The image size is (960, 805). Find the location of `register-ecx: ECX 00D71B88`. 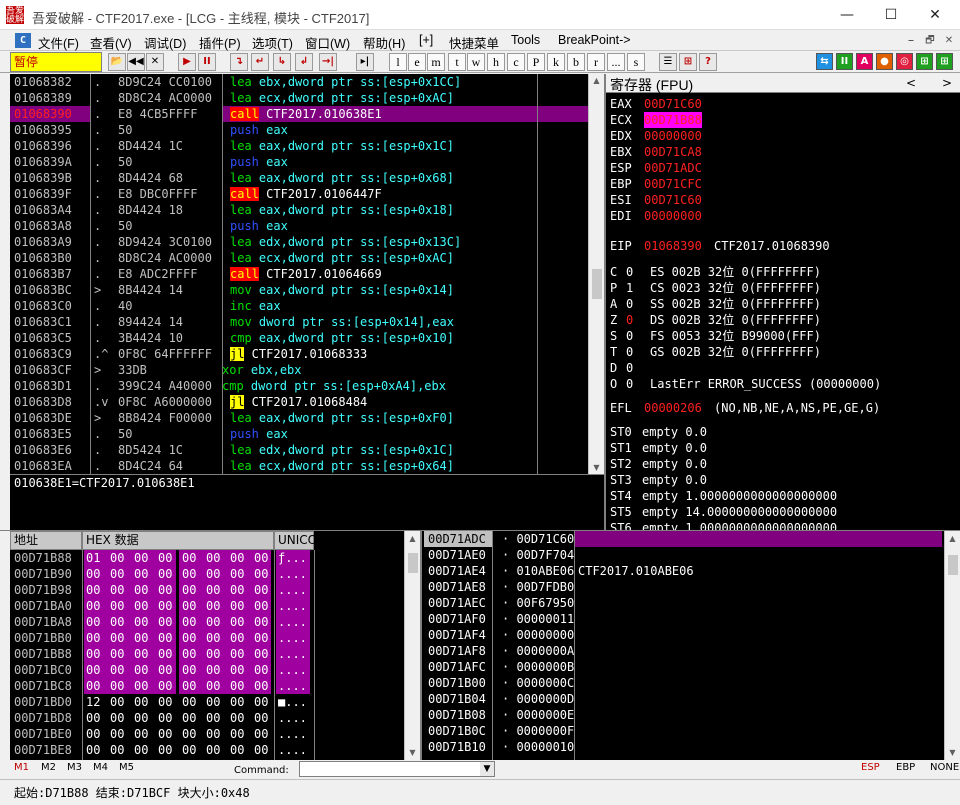

register-ecx: ECX 00D71B88 is located at coordinates (781, 120).